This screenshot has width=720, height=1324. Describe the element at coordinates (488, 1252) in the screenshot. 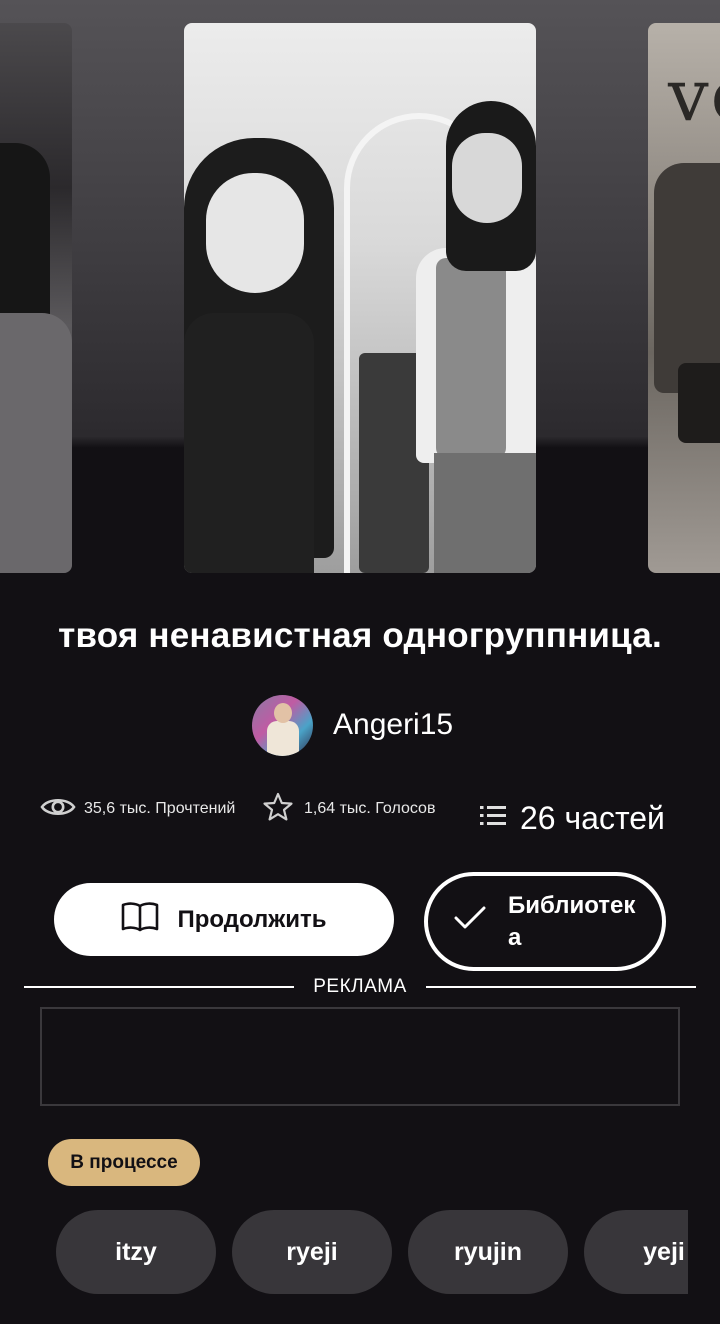

I see `tag-chip: ryujin` at that location.